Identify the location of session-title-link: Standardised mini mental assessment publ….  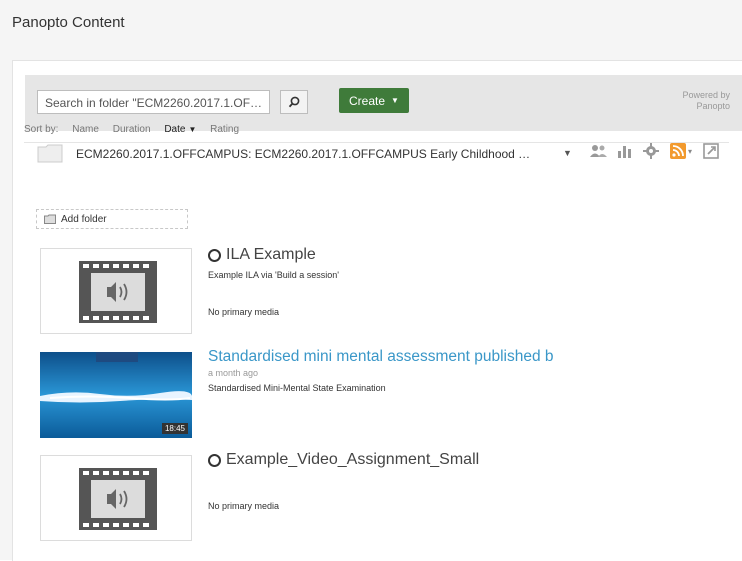
(381, 357).